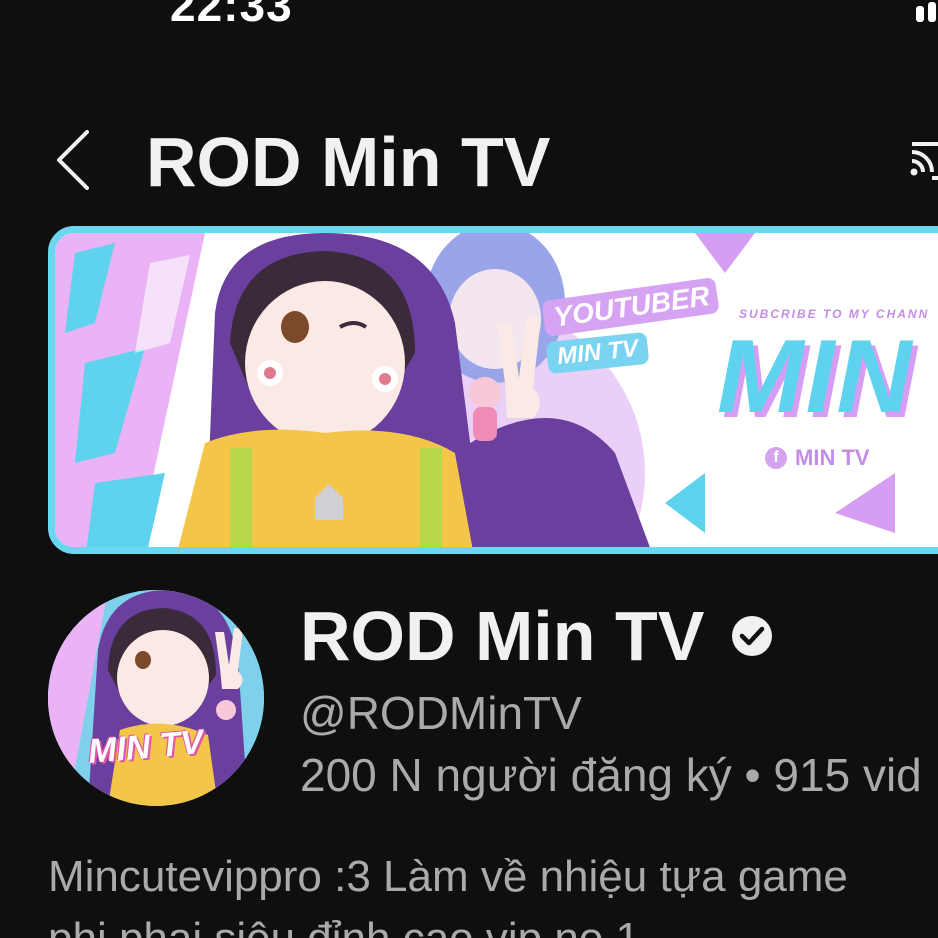  I want to click on facebook-icon: f, so click(776, 458).